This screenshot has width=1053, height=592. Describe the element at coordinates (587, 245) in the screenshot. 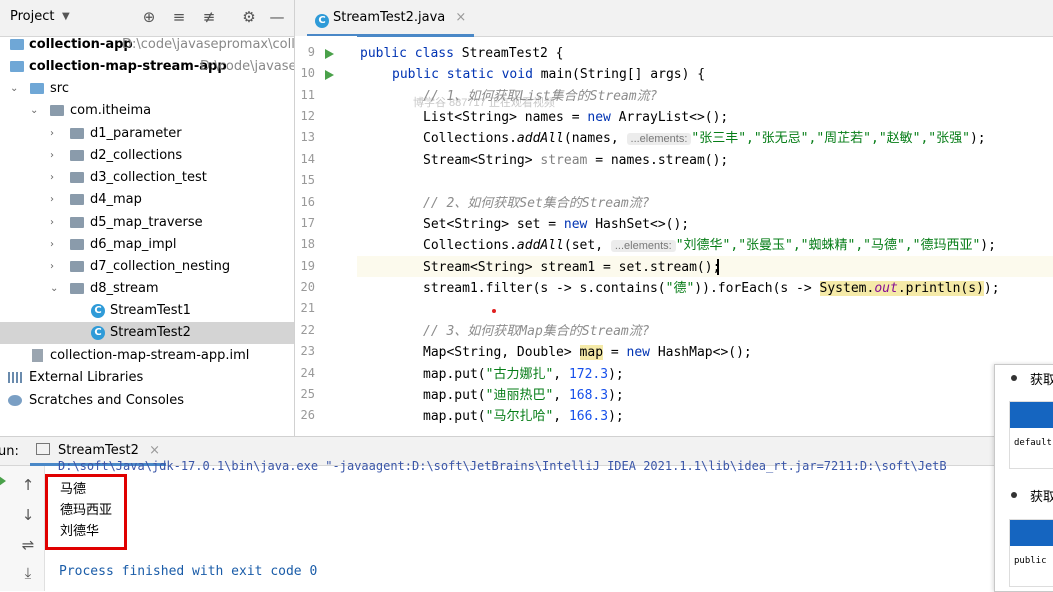

I see `code-token: (set,` at that location.